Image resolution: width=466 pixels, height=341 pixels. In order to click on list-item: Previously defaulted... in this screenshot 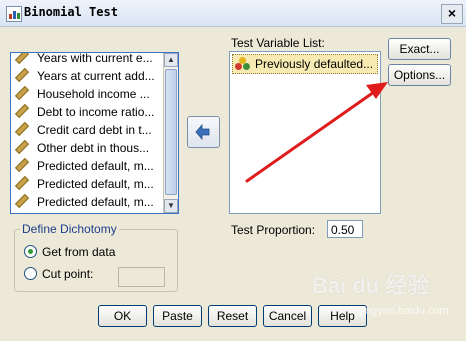, I will do `click(305, 64)`.